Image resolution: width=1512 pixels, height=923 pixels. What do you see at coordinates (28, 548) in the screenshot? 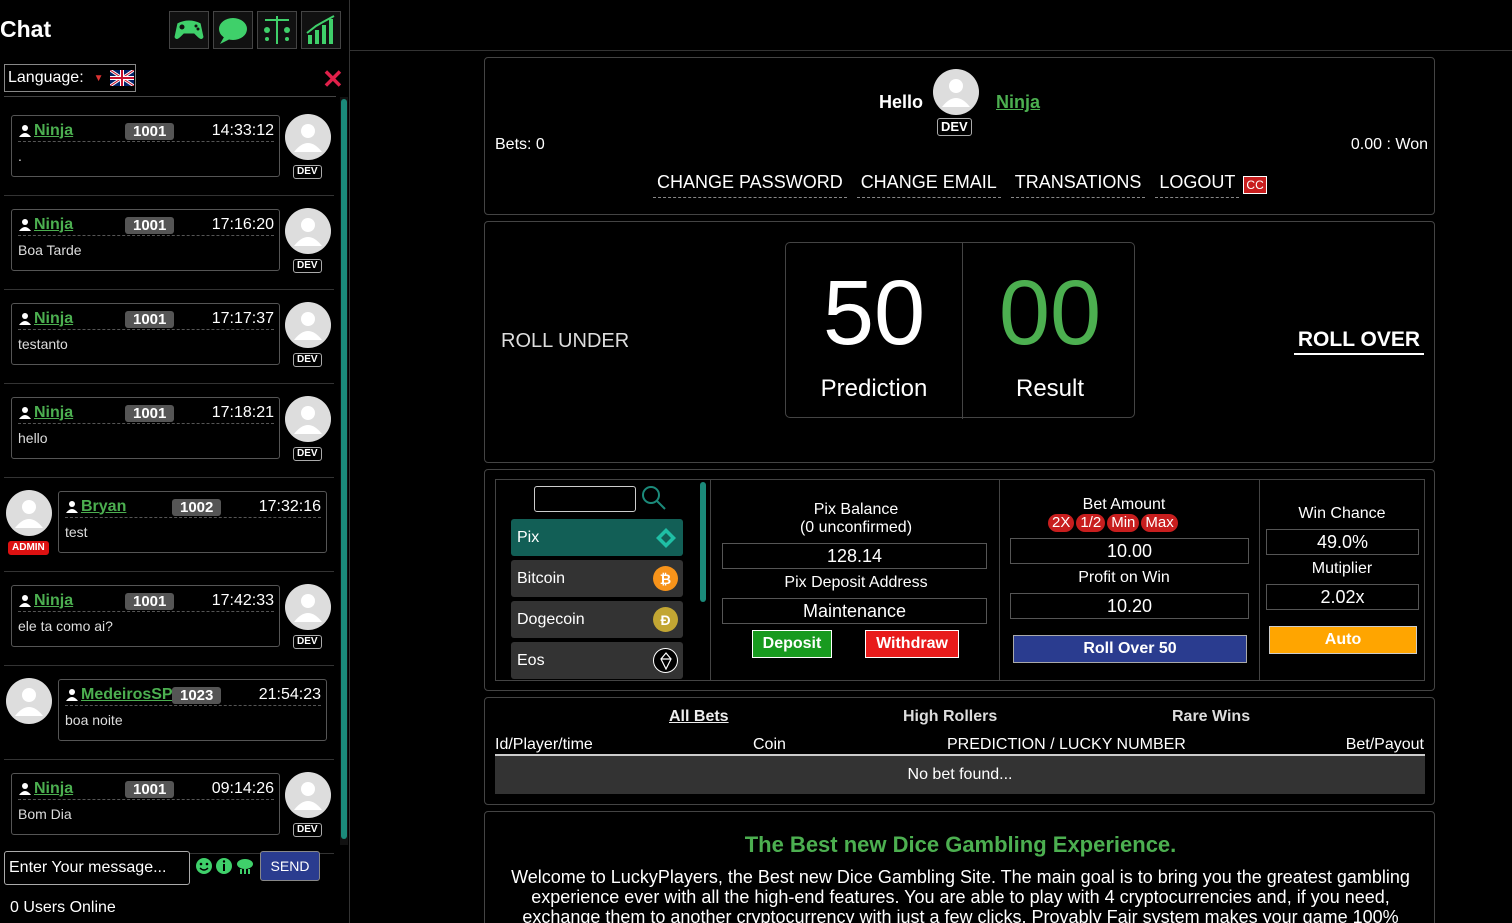
I see `admin-badge: ADMIN` at bounding box center [28, 548].